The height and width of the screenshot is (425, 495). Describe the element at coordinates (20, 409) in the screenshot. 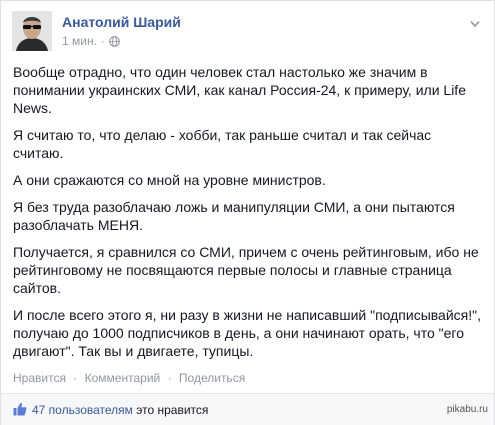

I see `thumbs-up-icon` at that location.